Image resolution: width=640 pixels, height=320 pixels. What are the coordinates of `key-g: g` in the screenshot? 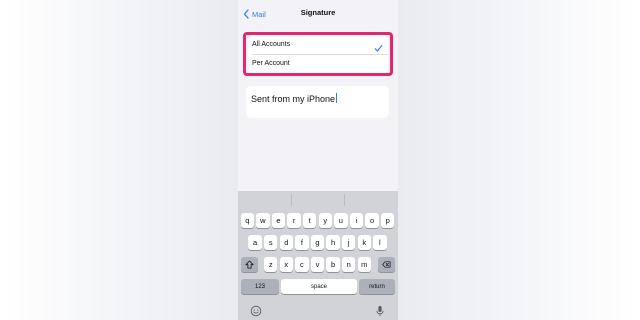 It's located at (317, 242).